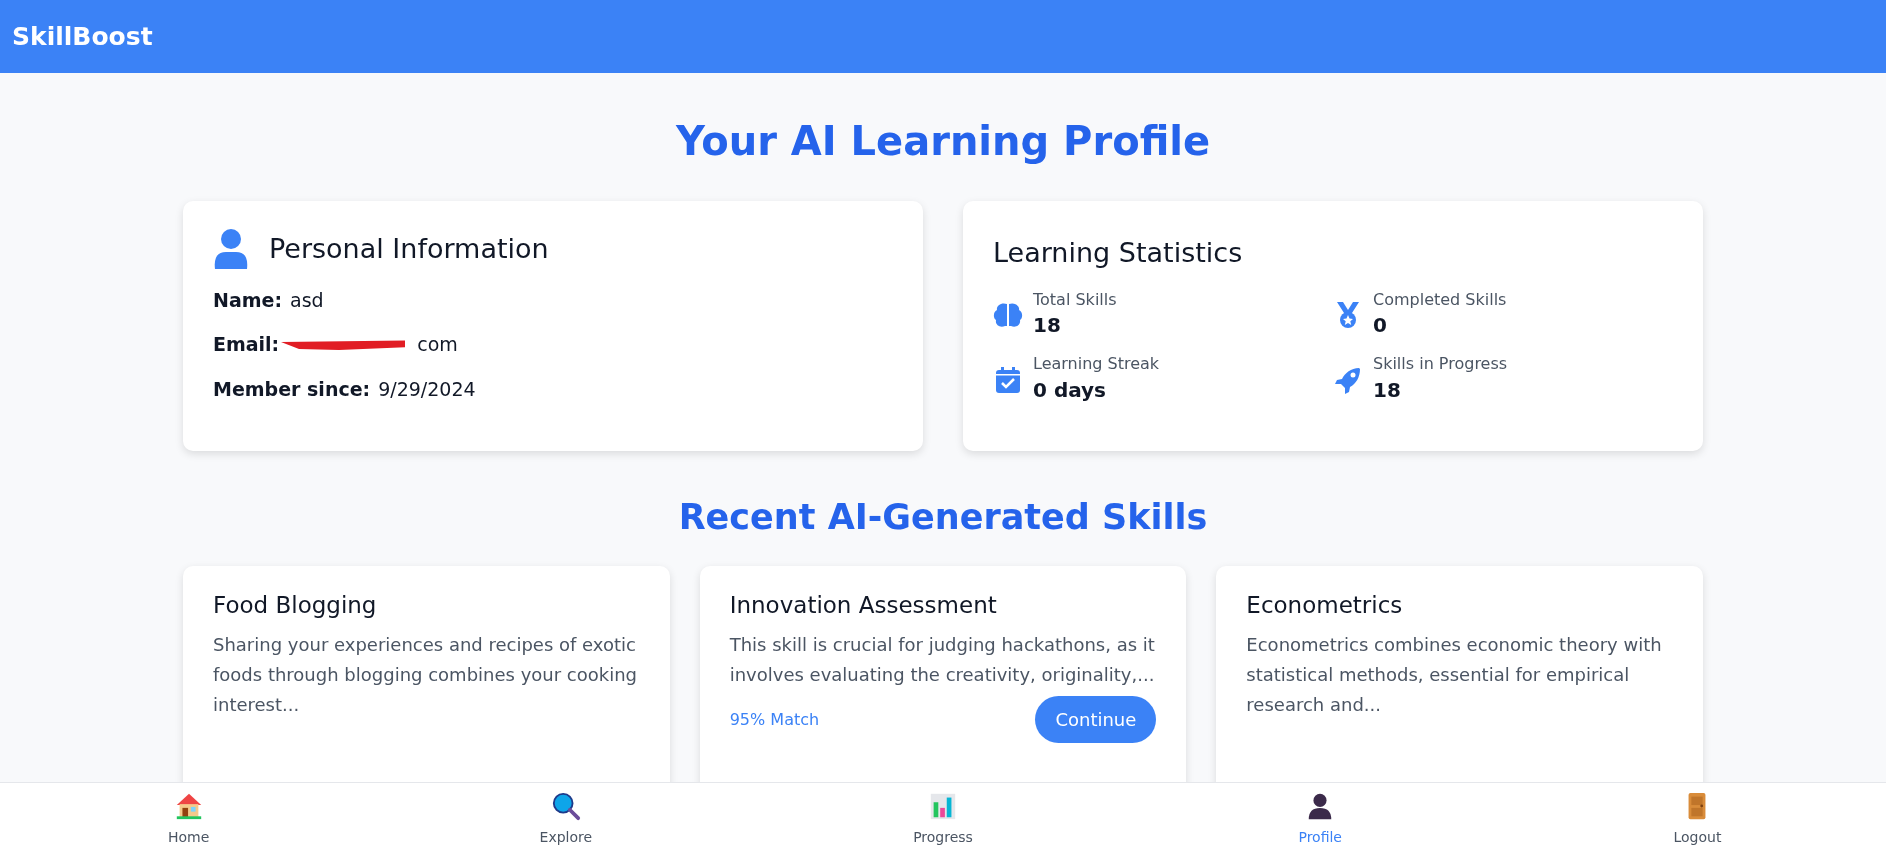 This screenshot has width=1886, height=851. Describe the element at coordinates (247, 300) in the screenshot. I see `field-label: Name:` at that location.